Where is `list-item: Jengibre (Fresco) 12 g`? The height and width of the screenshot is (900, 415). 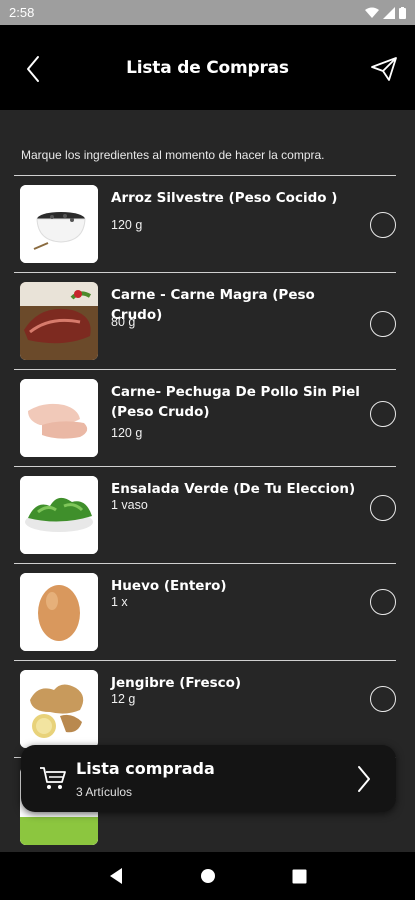
list-item: Jengibre (Fresco) 12 g is located at coordinates (205, 708).